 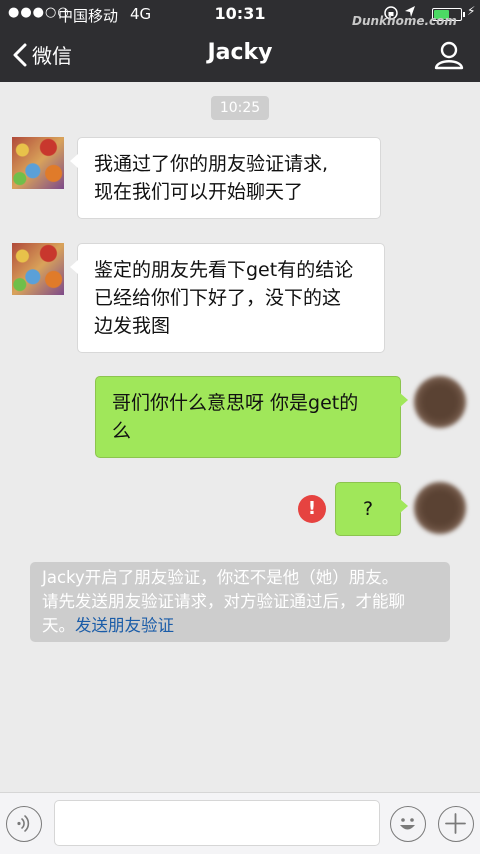 I want to click on battery-cap, so click(x=464, y=14).